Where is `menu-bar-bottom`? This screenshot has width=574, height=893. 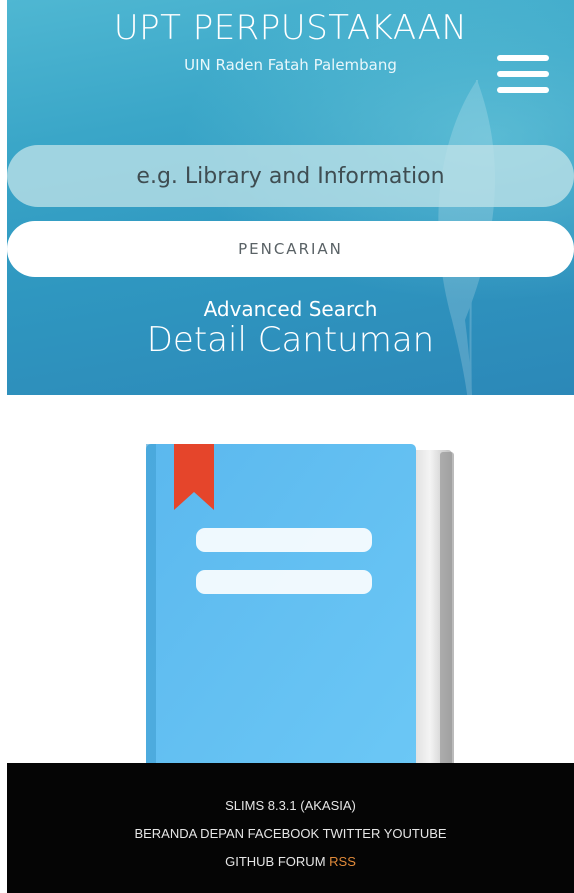
menu-bar-bottom is located at coordinates (523, 90).